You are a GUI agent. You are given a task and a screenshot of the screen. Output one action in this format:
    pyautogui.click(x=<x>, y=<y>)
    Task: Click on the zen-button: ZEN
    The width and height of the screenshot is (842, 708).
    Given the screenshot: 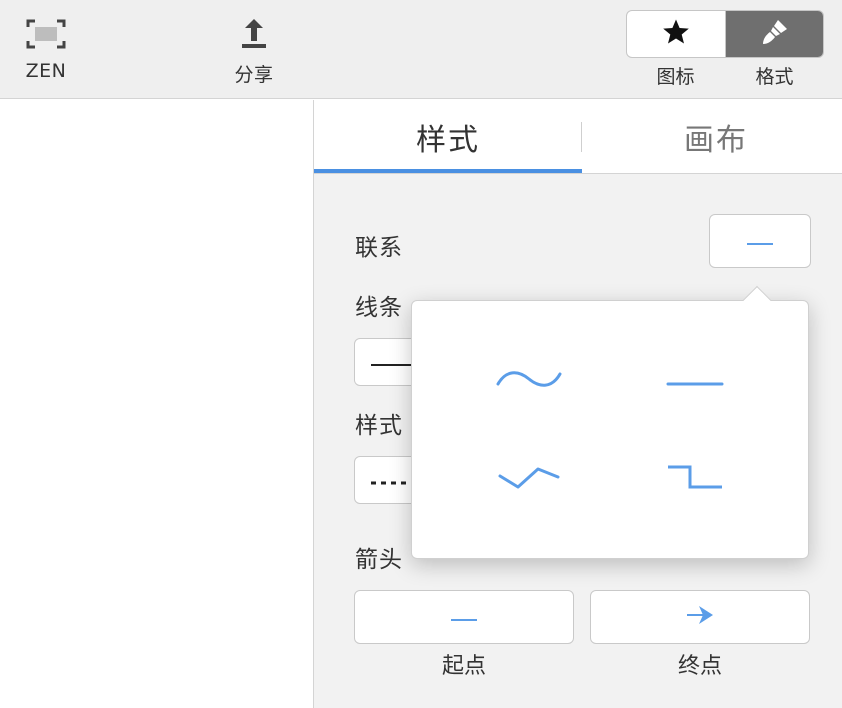 What is the action you would take?
    pyautogui.click(x=46, y=48)
    